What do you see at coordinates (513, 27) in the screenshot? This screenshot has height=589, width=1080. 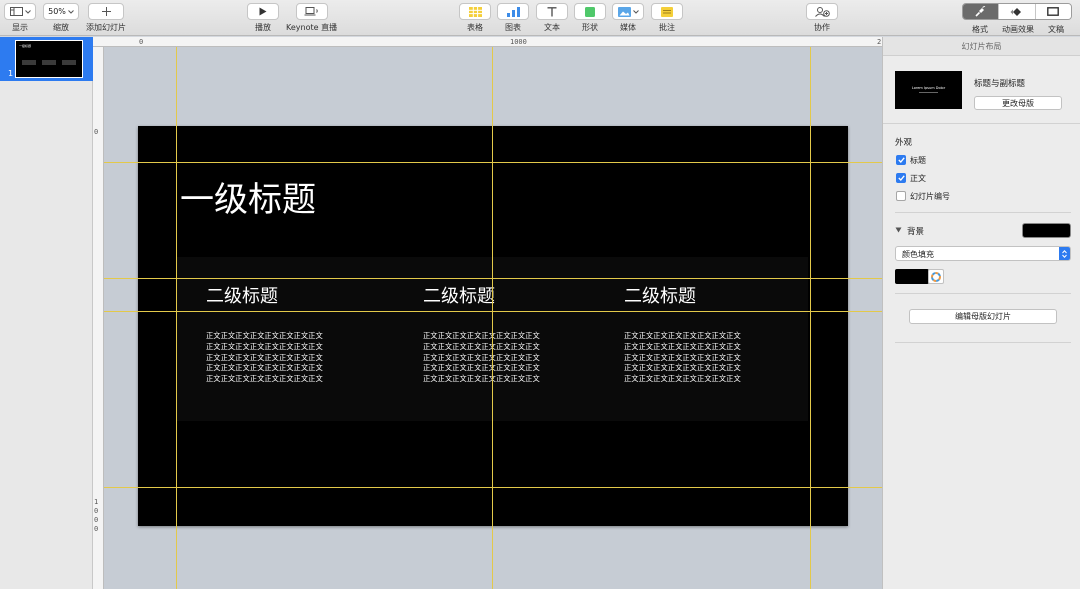 I see `chart-label: 图表` at bounding box center [513, 27].